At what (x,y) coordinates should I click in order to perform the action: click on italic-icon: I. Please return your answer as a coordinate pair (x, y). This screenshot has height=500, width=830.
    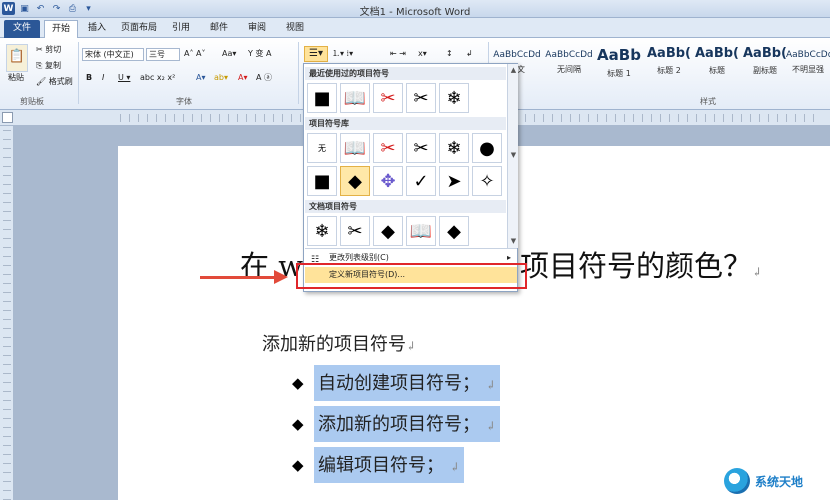
    Looking at the image, I should click on (103, 78).